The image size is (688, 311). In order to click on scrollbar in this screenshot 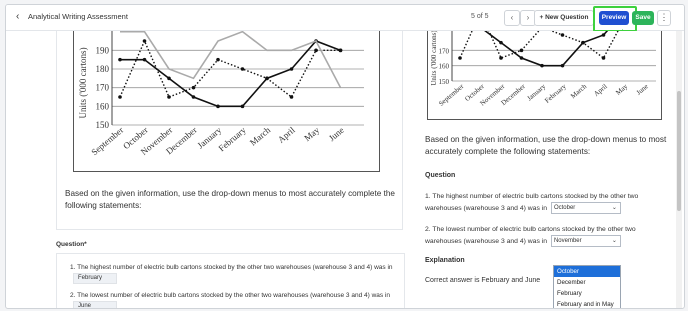, I will do `click(679, 169)`.